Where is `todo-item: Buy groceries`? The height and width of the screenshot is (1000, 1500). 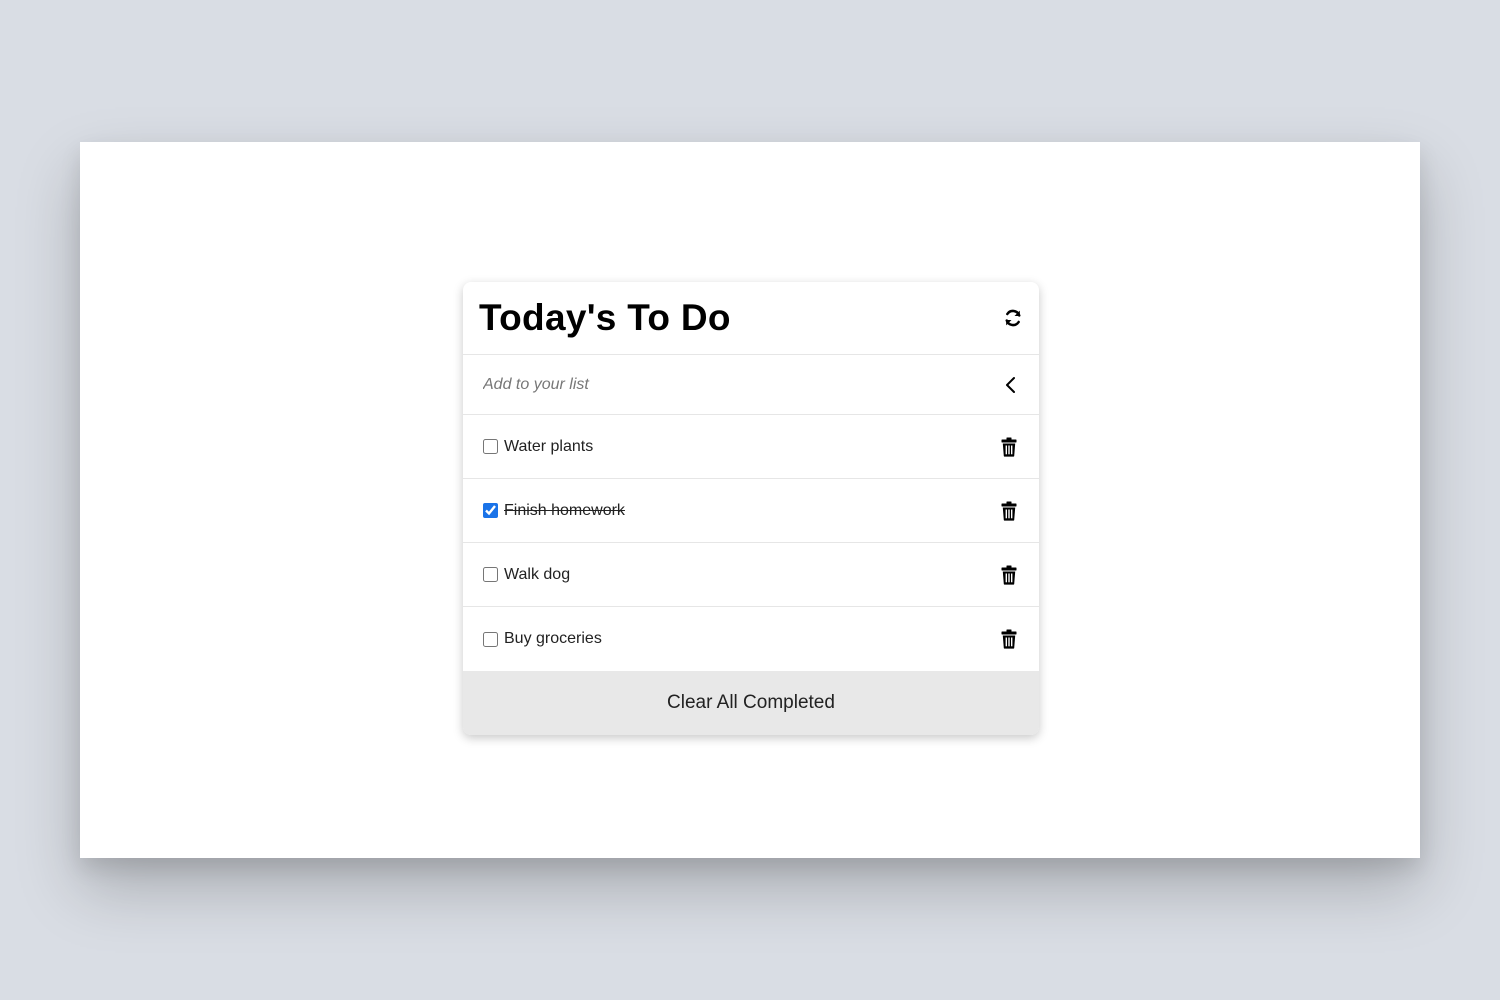
todo-item: Buy groceries is located at coordinates (751, 639).